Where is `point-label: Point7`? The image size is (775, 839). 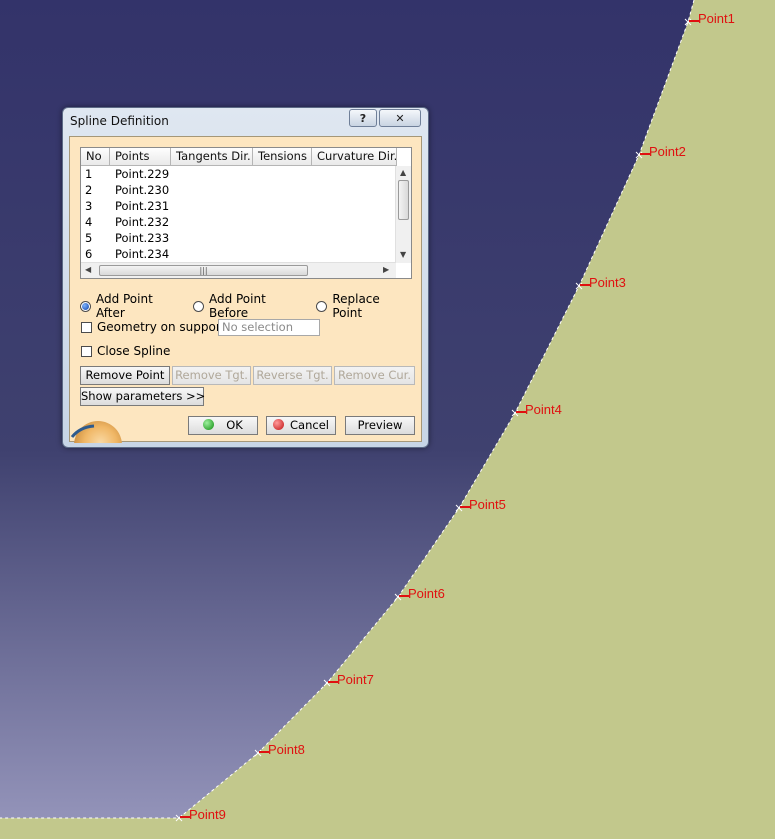
point-label: Point7 is located at coordinates (355, 679).